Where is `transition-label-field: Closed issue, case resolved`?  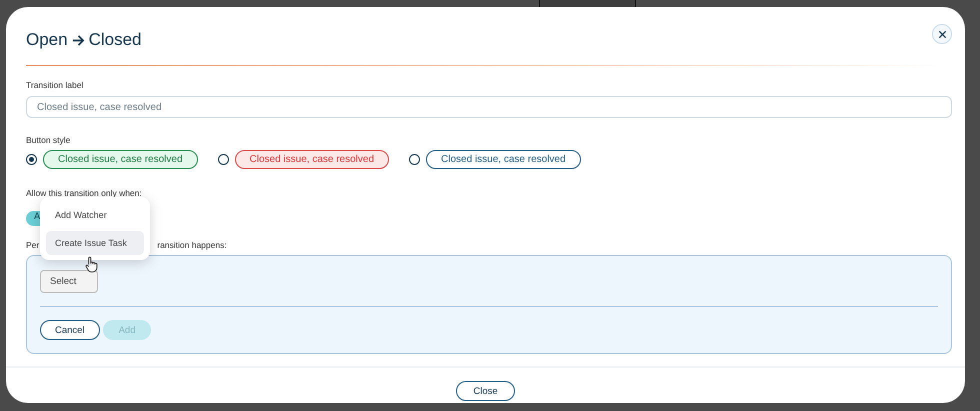 transition-label-field: Closed issue, case resolved is located at coordinates (489, 107).